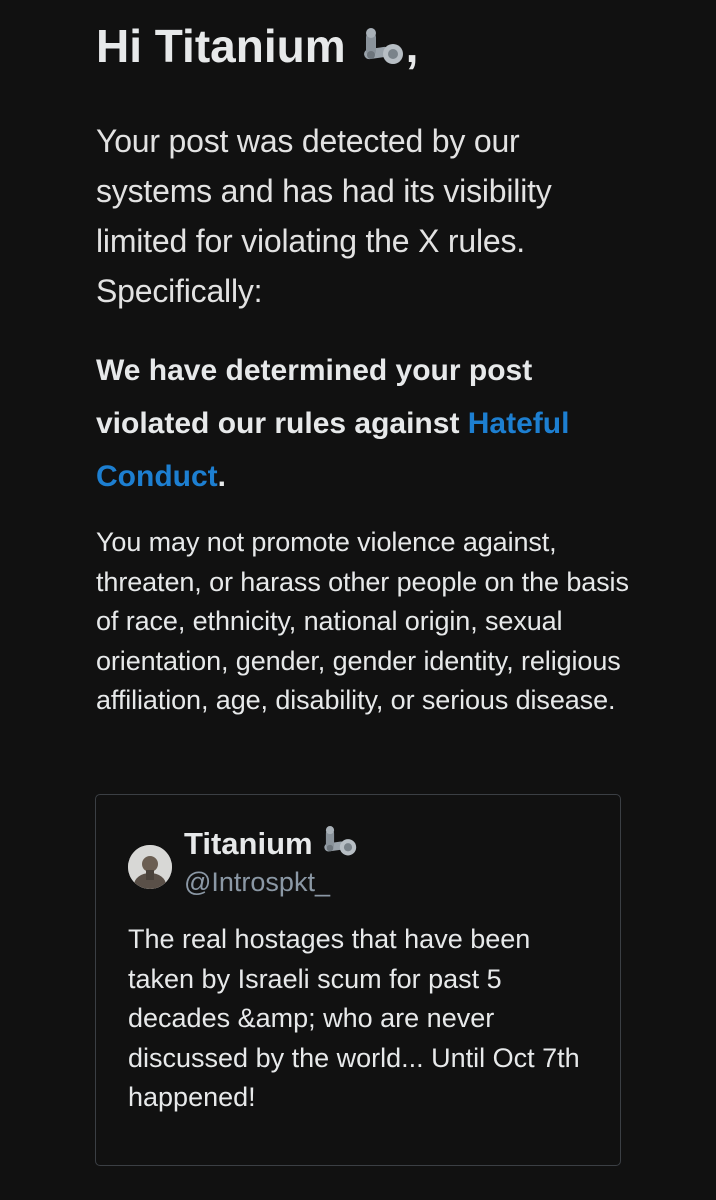 The height and width of the screenshot is (1200, 716). What do you see at coordinates (221, 46) in the screenshot?
I see `greeting-text: Hi Titanium` at bounding box center [221, 46].